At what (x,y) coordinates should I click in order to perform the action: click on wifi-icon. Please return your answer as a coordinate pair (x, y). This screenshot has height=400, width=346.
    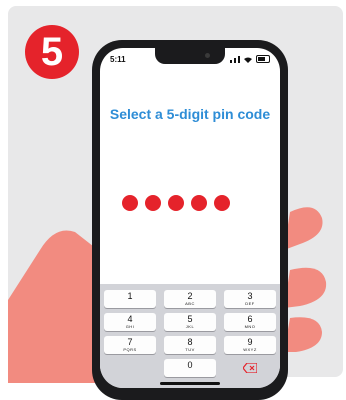
    Looking at the image, I should click on (248, 60).